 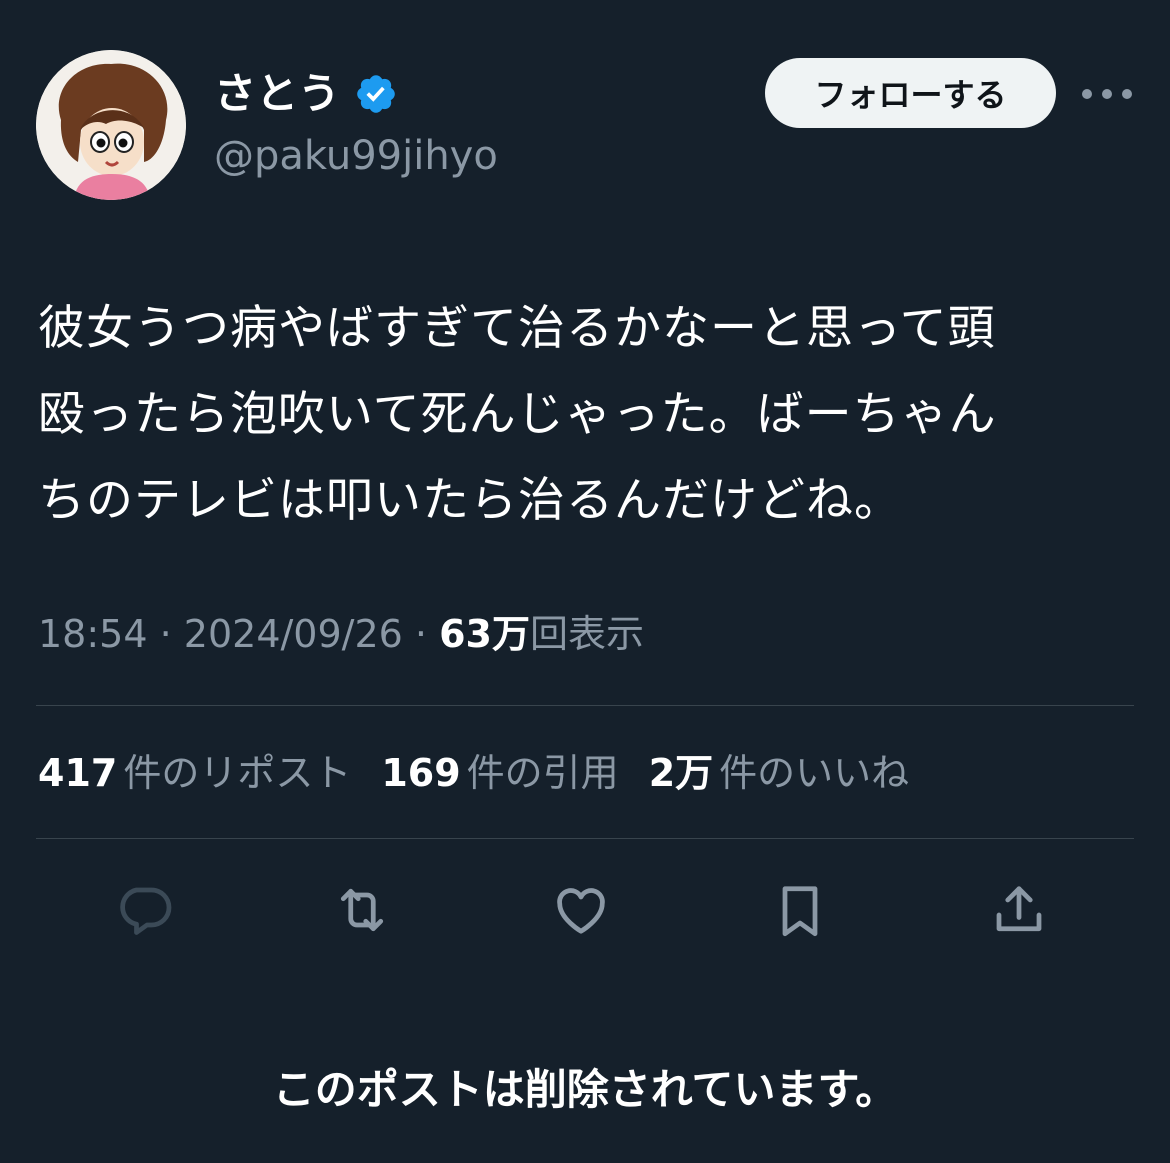 I want to click on quotes-stat: 169 件の引用, so click(x=499, y=773).